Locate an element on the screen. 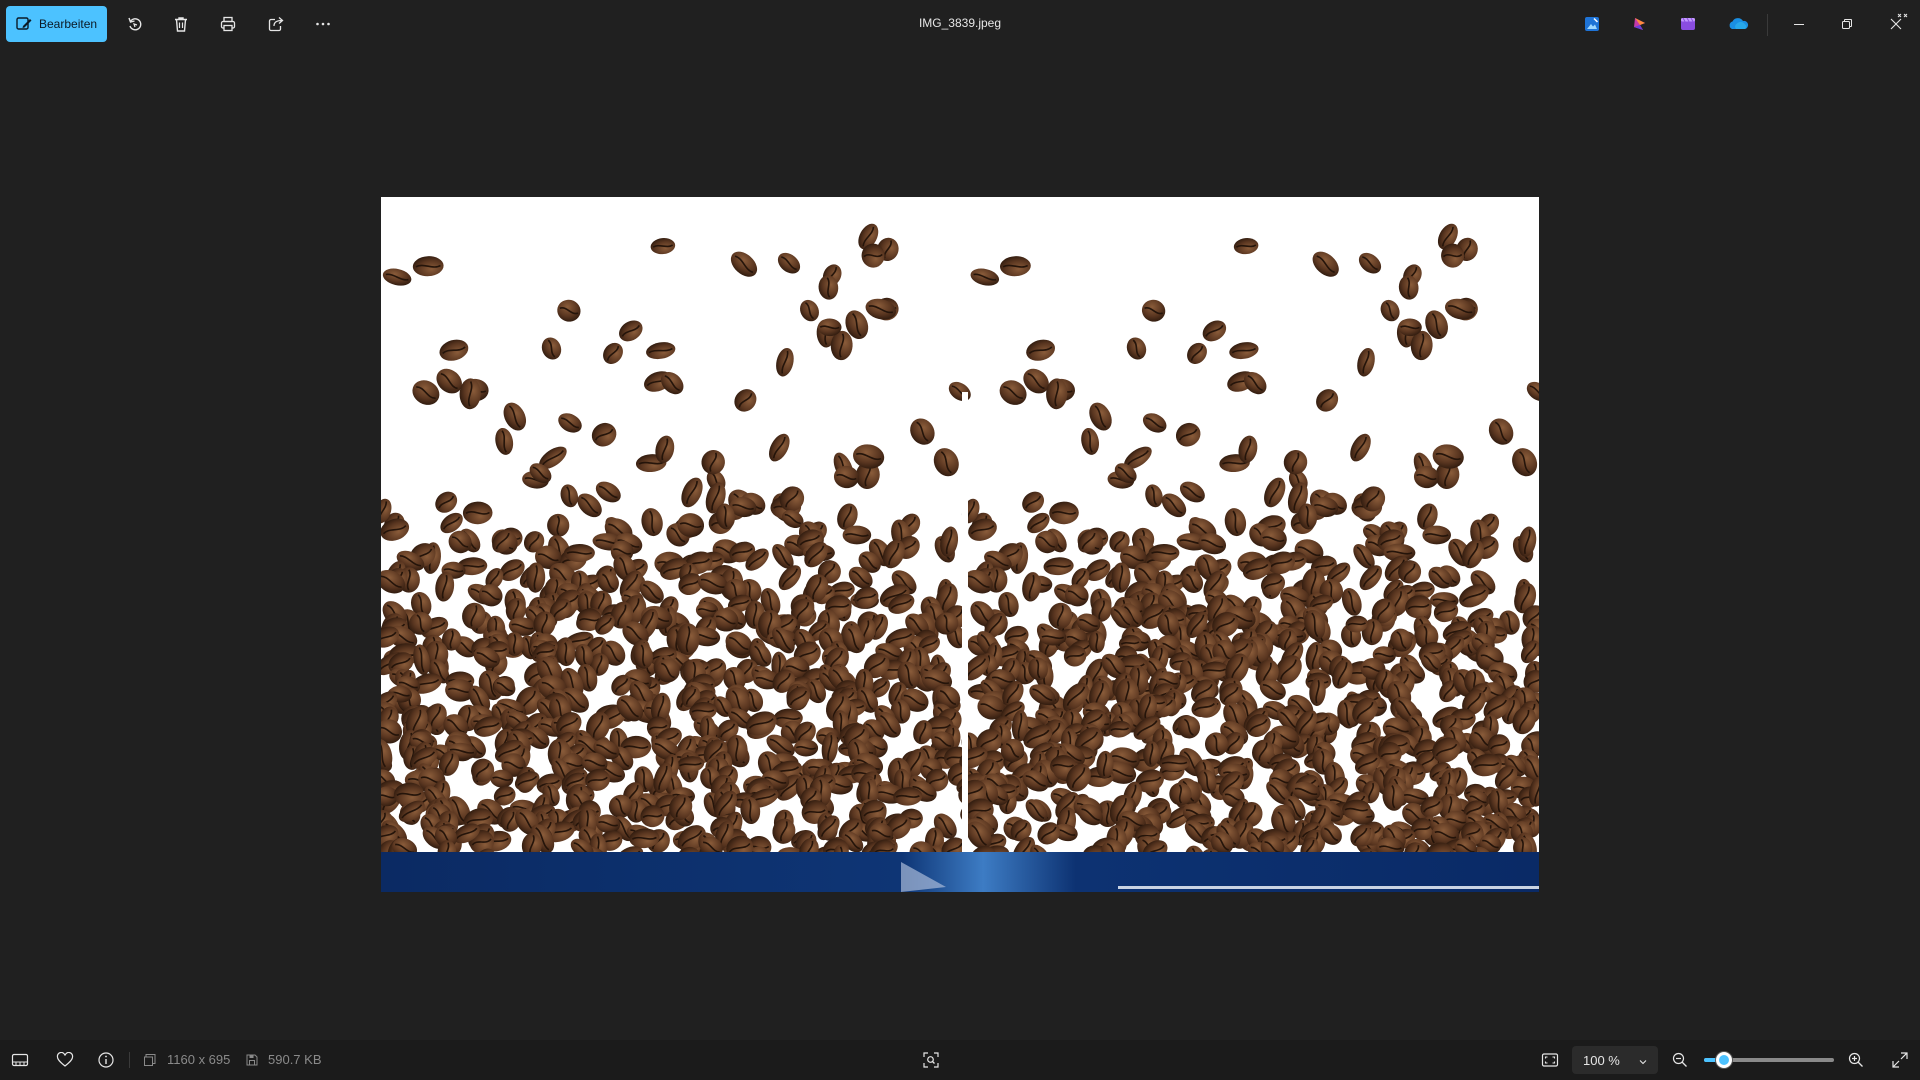  zoom-out-icon is located at coordinates (1680, 1060).